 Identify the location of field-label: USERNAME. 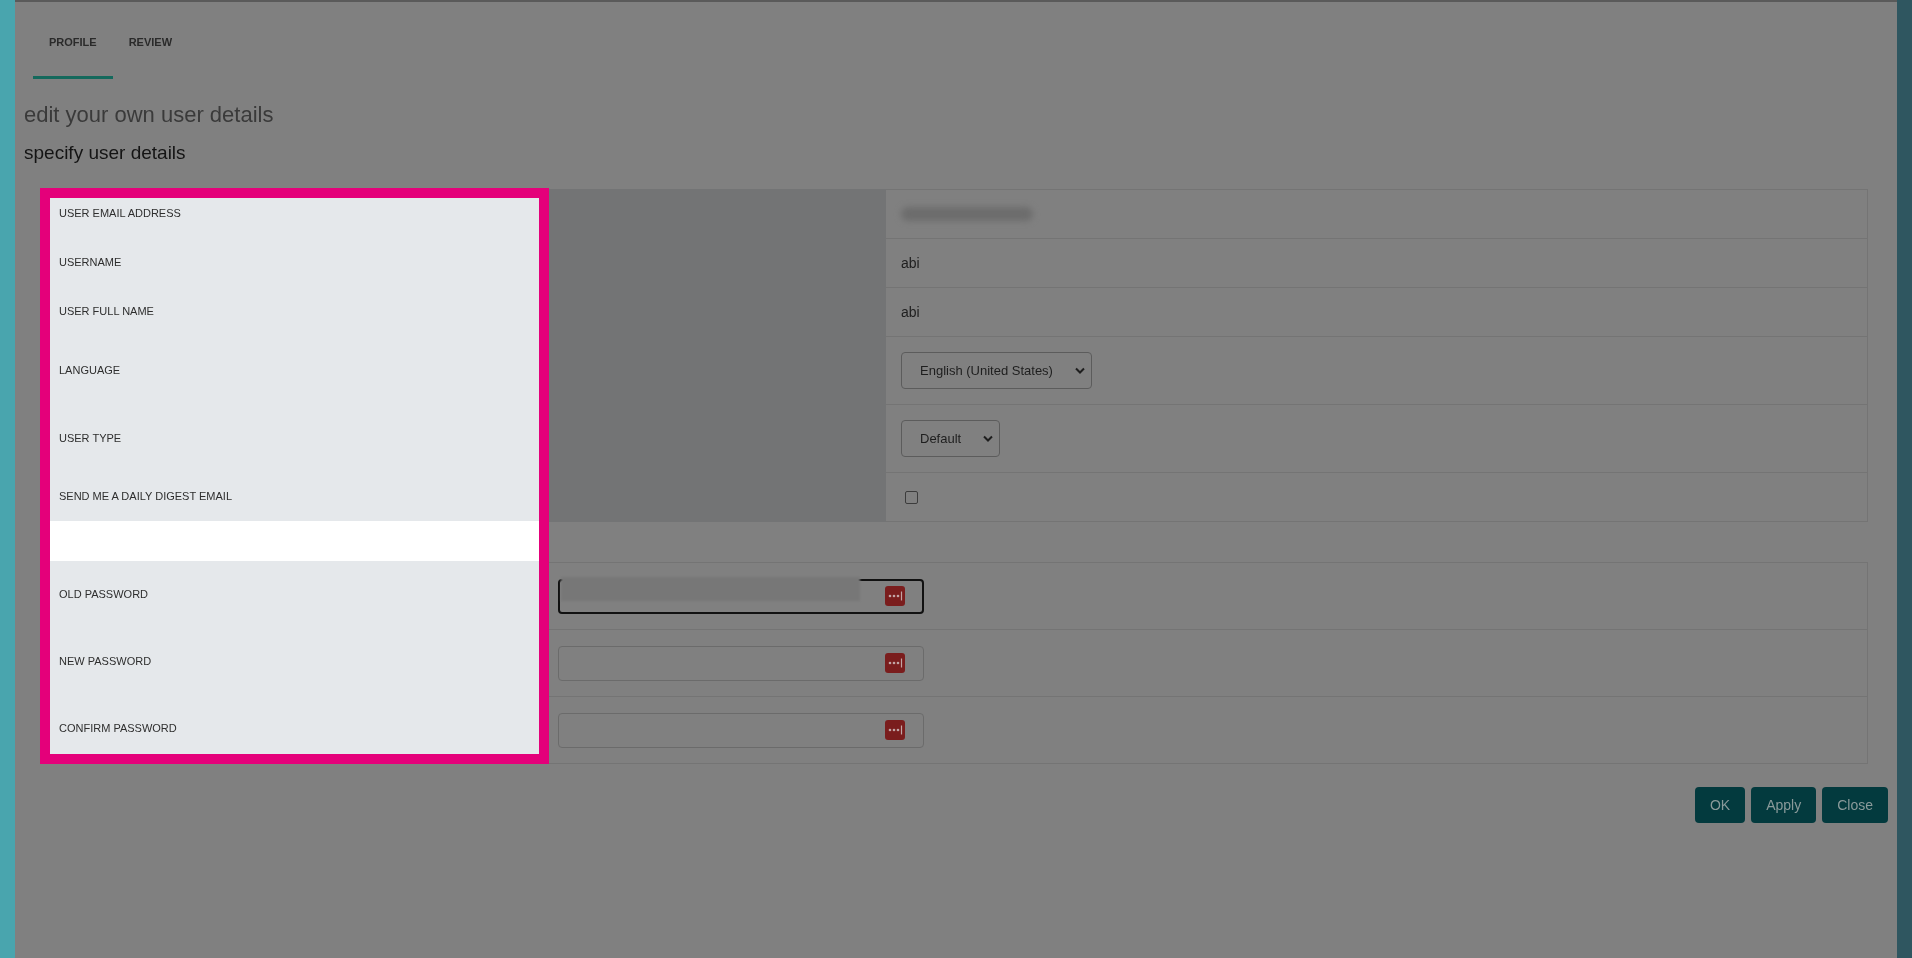
(90, 263).